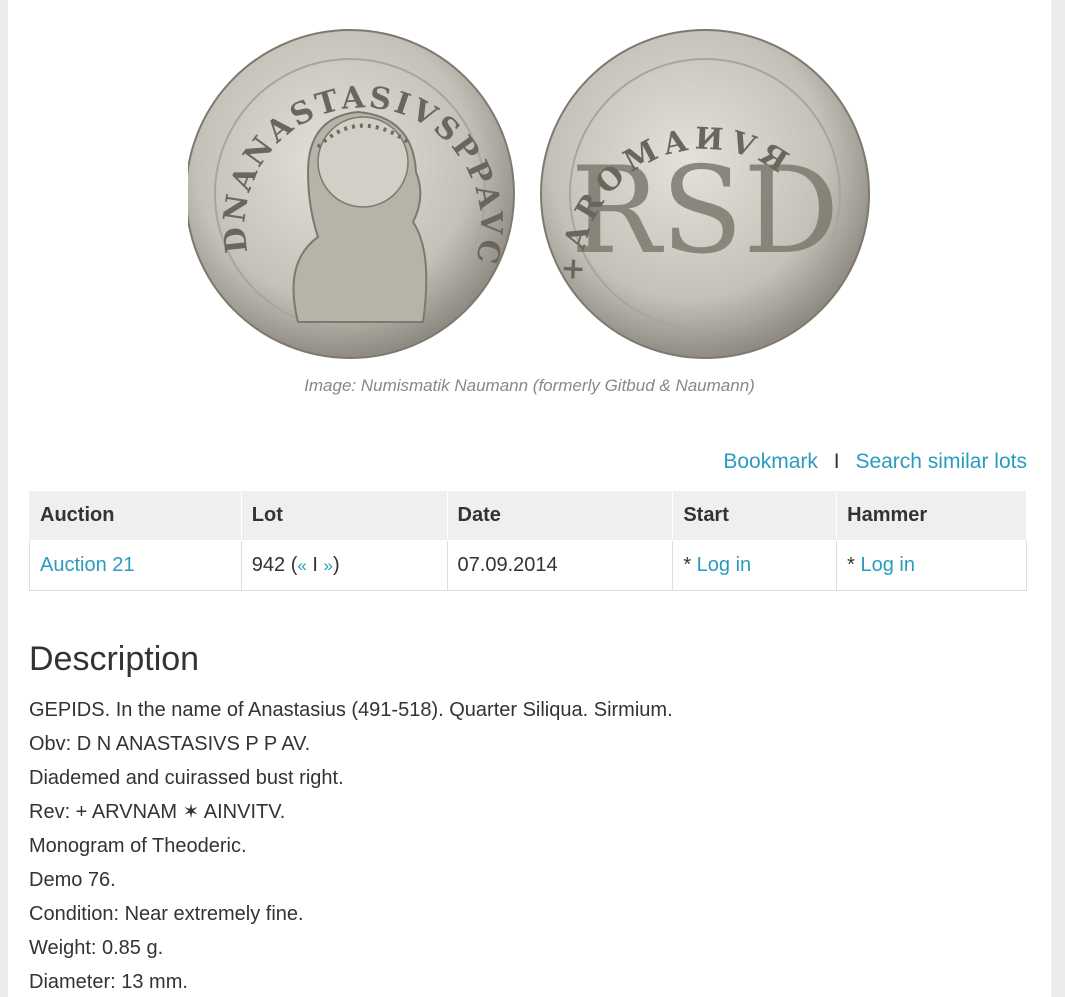 Image resolution: width=1065 pixels, height=997 pixels. What do you see at coordinates (560, 515) in the screenshot?
I see `header-date: Date` at bounding box center [560, 515].